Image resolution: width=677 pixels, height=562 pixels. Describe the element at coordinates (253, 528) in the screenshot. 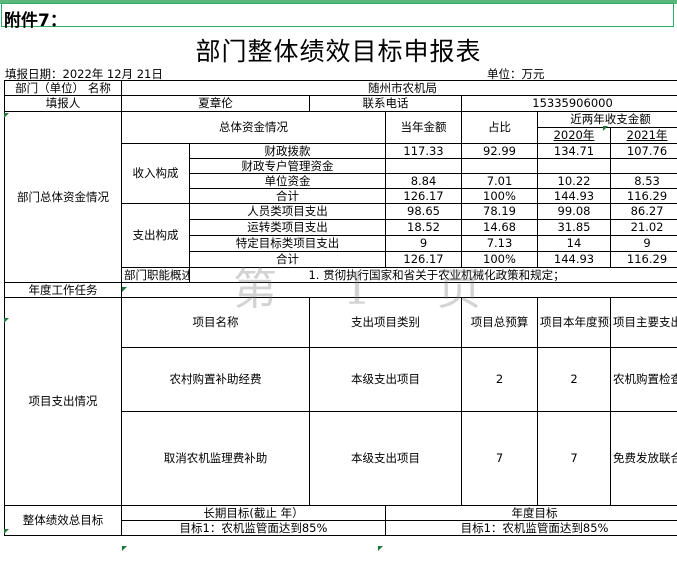

I see `long-term-goal-value: 目标1：农机监管面达到85%` at that location.